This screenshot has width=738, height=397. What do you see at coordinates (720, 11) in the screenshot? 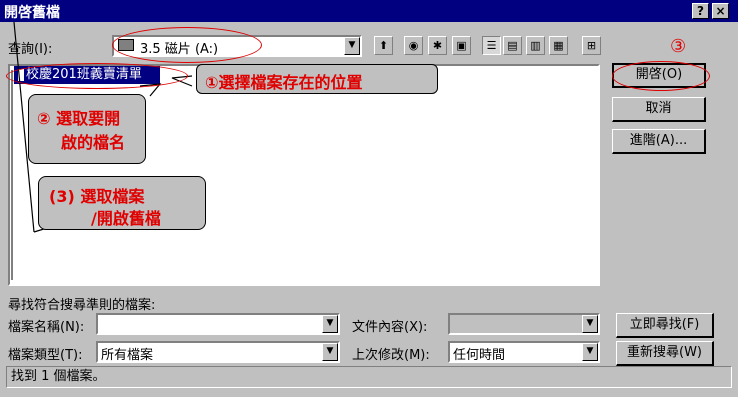
I see `close-button: ×` at bounding box center [720, 11].